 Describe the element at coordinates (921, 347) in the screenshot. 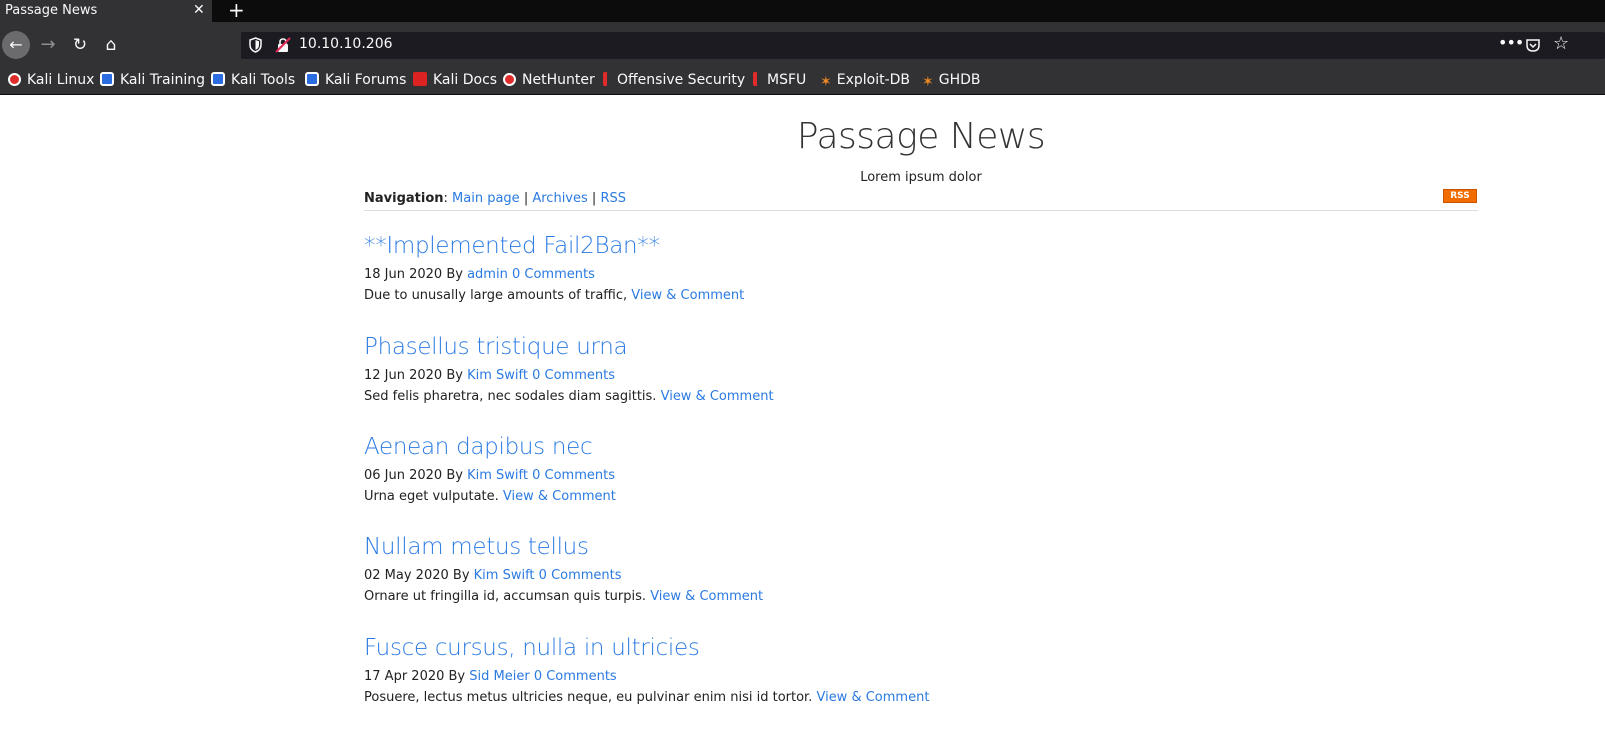

I see `post-title-link: Phasellus tristique urna` at that location.